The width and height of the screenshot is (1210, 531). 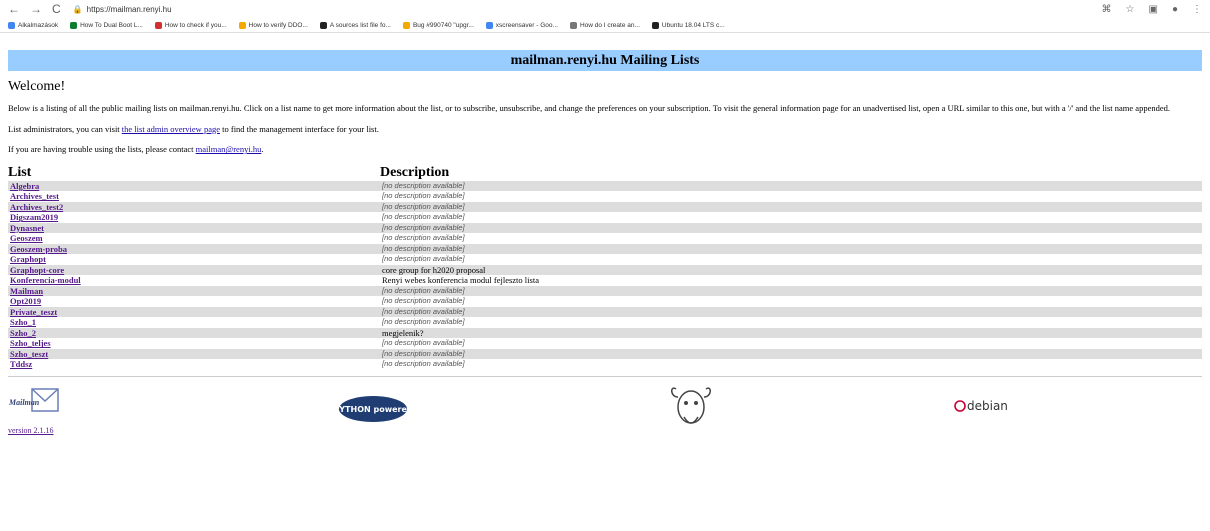 I want to click on admin-overview-link: the list admin overview page, so click(x=171, y=129).